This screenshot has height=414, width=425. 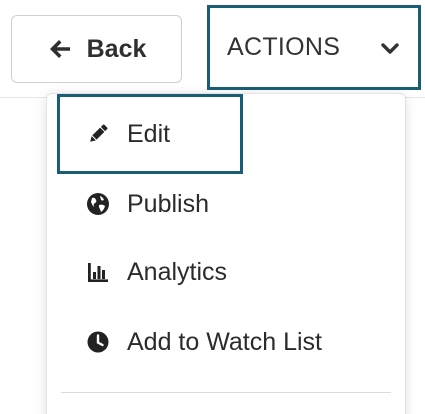 What do you see at coordinates (98, 342) in the screenshot?
I see `clock-icon` at bounding box center [98, 342].